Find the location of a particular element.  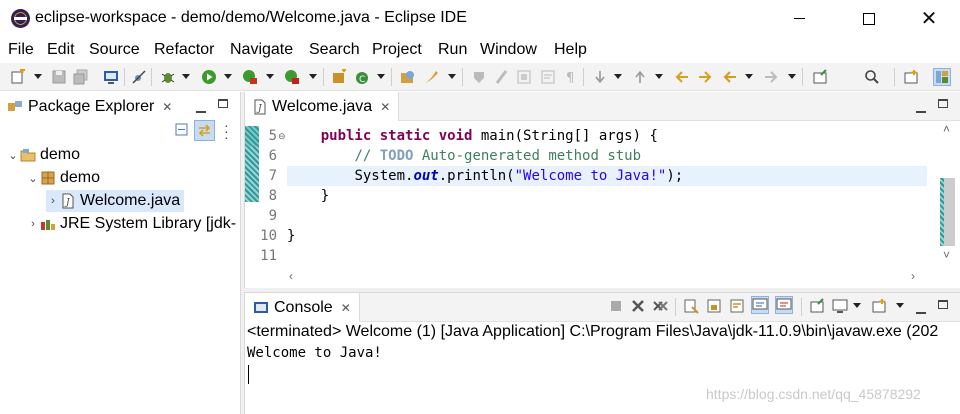

tree-item-project: ⌄ demo is located at coordinates (43, 155).